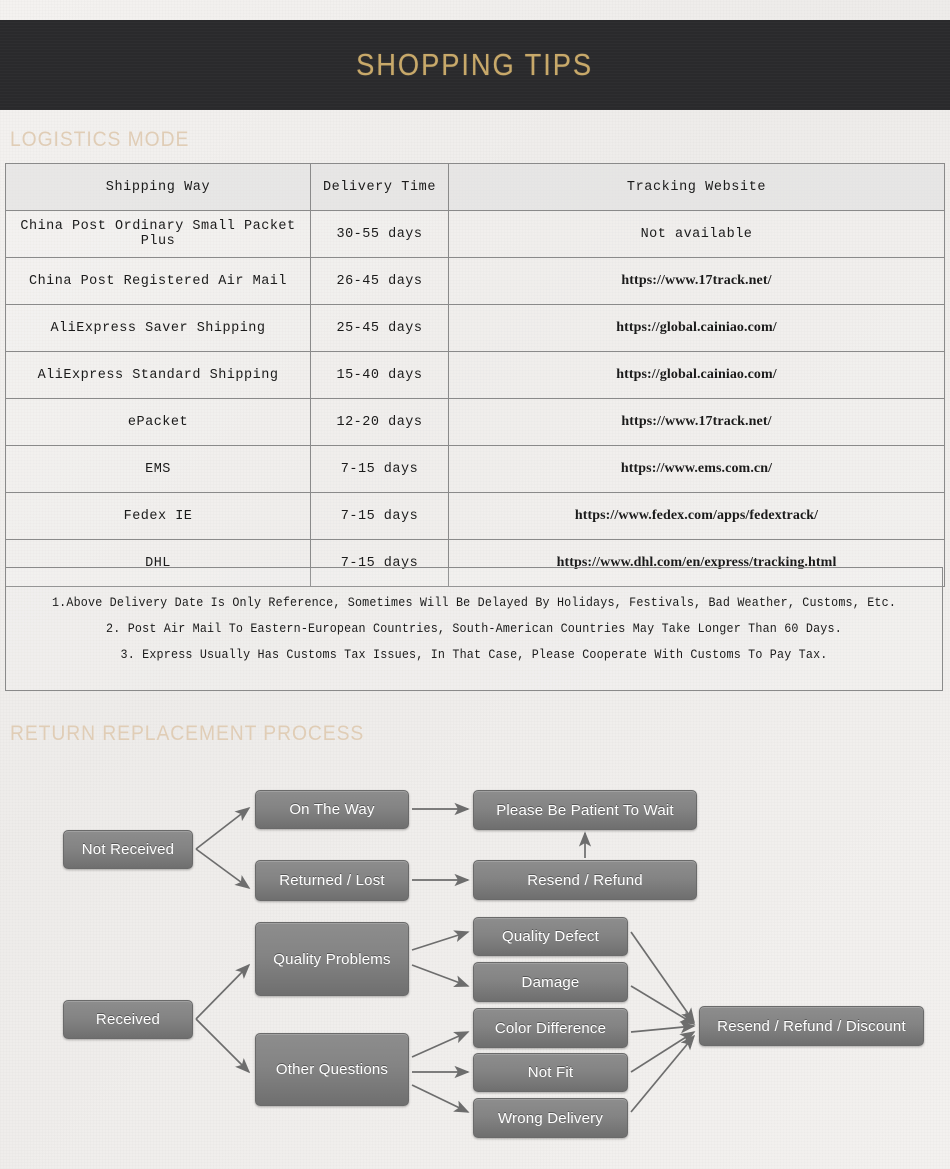  I want to click on flow-node-on-the-way: On The Way, so click(332, 809).